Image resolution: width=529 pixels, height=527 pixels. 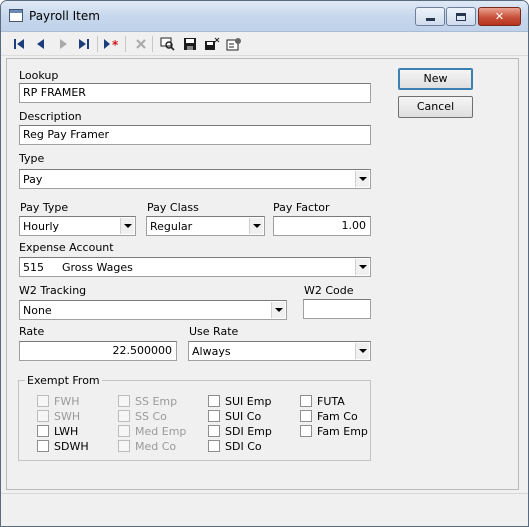 I want to click on exempt-checkbox-sui-co: SUI Co, so click(x=234, y=416).